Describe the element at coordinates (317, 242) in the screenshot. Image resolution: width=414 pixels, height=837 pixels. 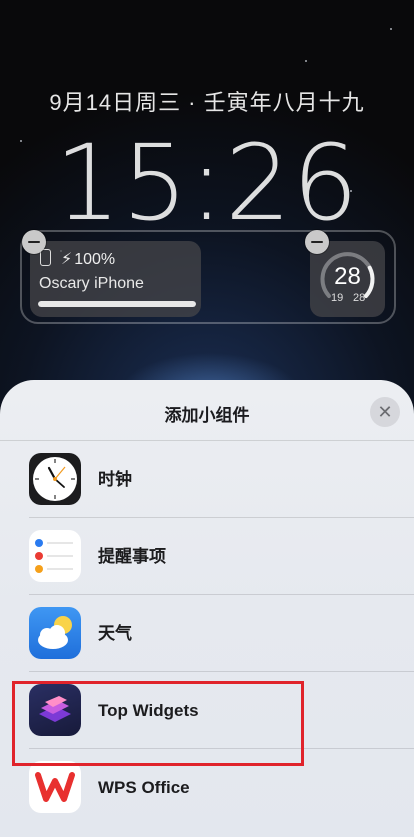
I see `remove-weather-widget-button` at that location.